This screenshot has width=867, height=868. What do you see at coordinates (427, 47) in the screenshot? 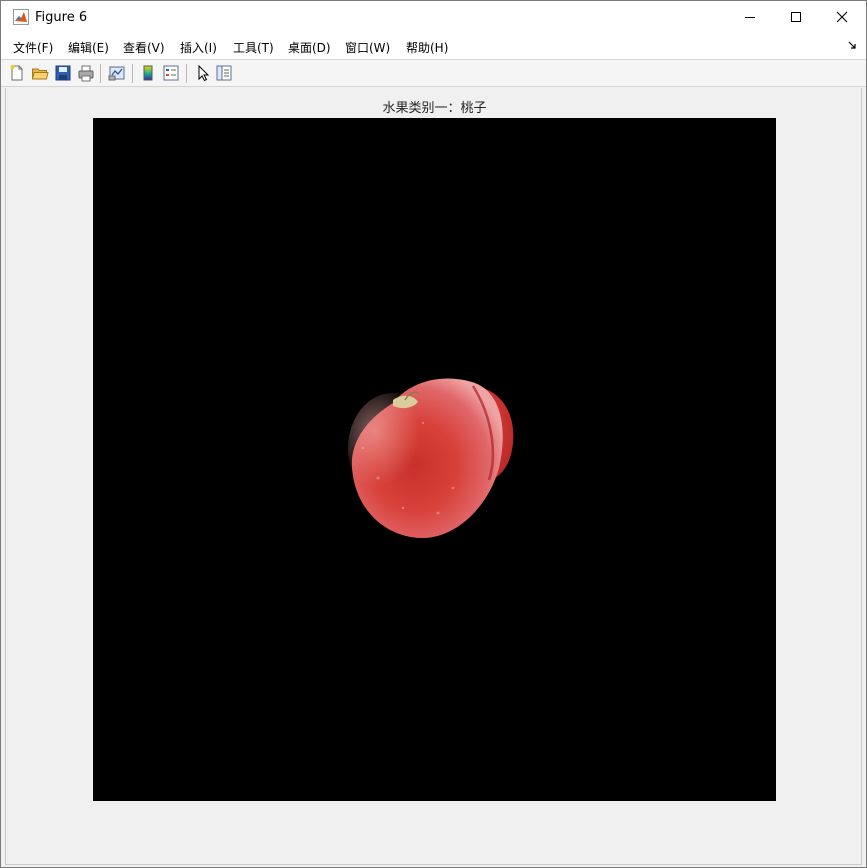
I see `menu-help: 帮助(H)` at bounding box center [427, 47].